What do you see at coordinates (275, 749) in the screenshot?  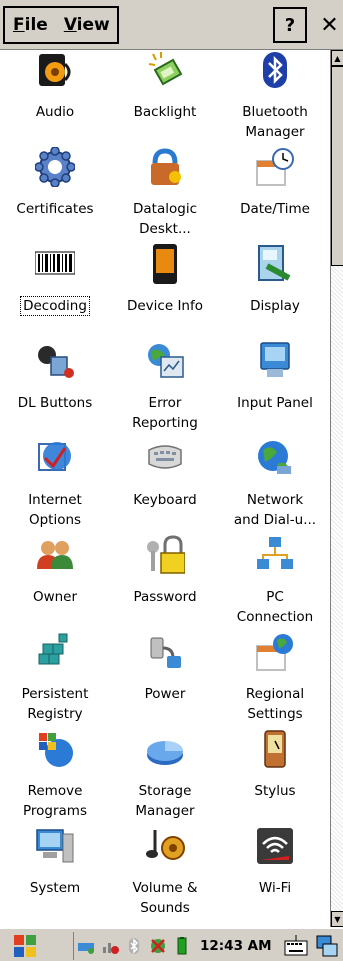 I see `stylus-device-icon` at bounding box center [275, 749].